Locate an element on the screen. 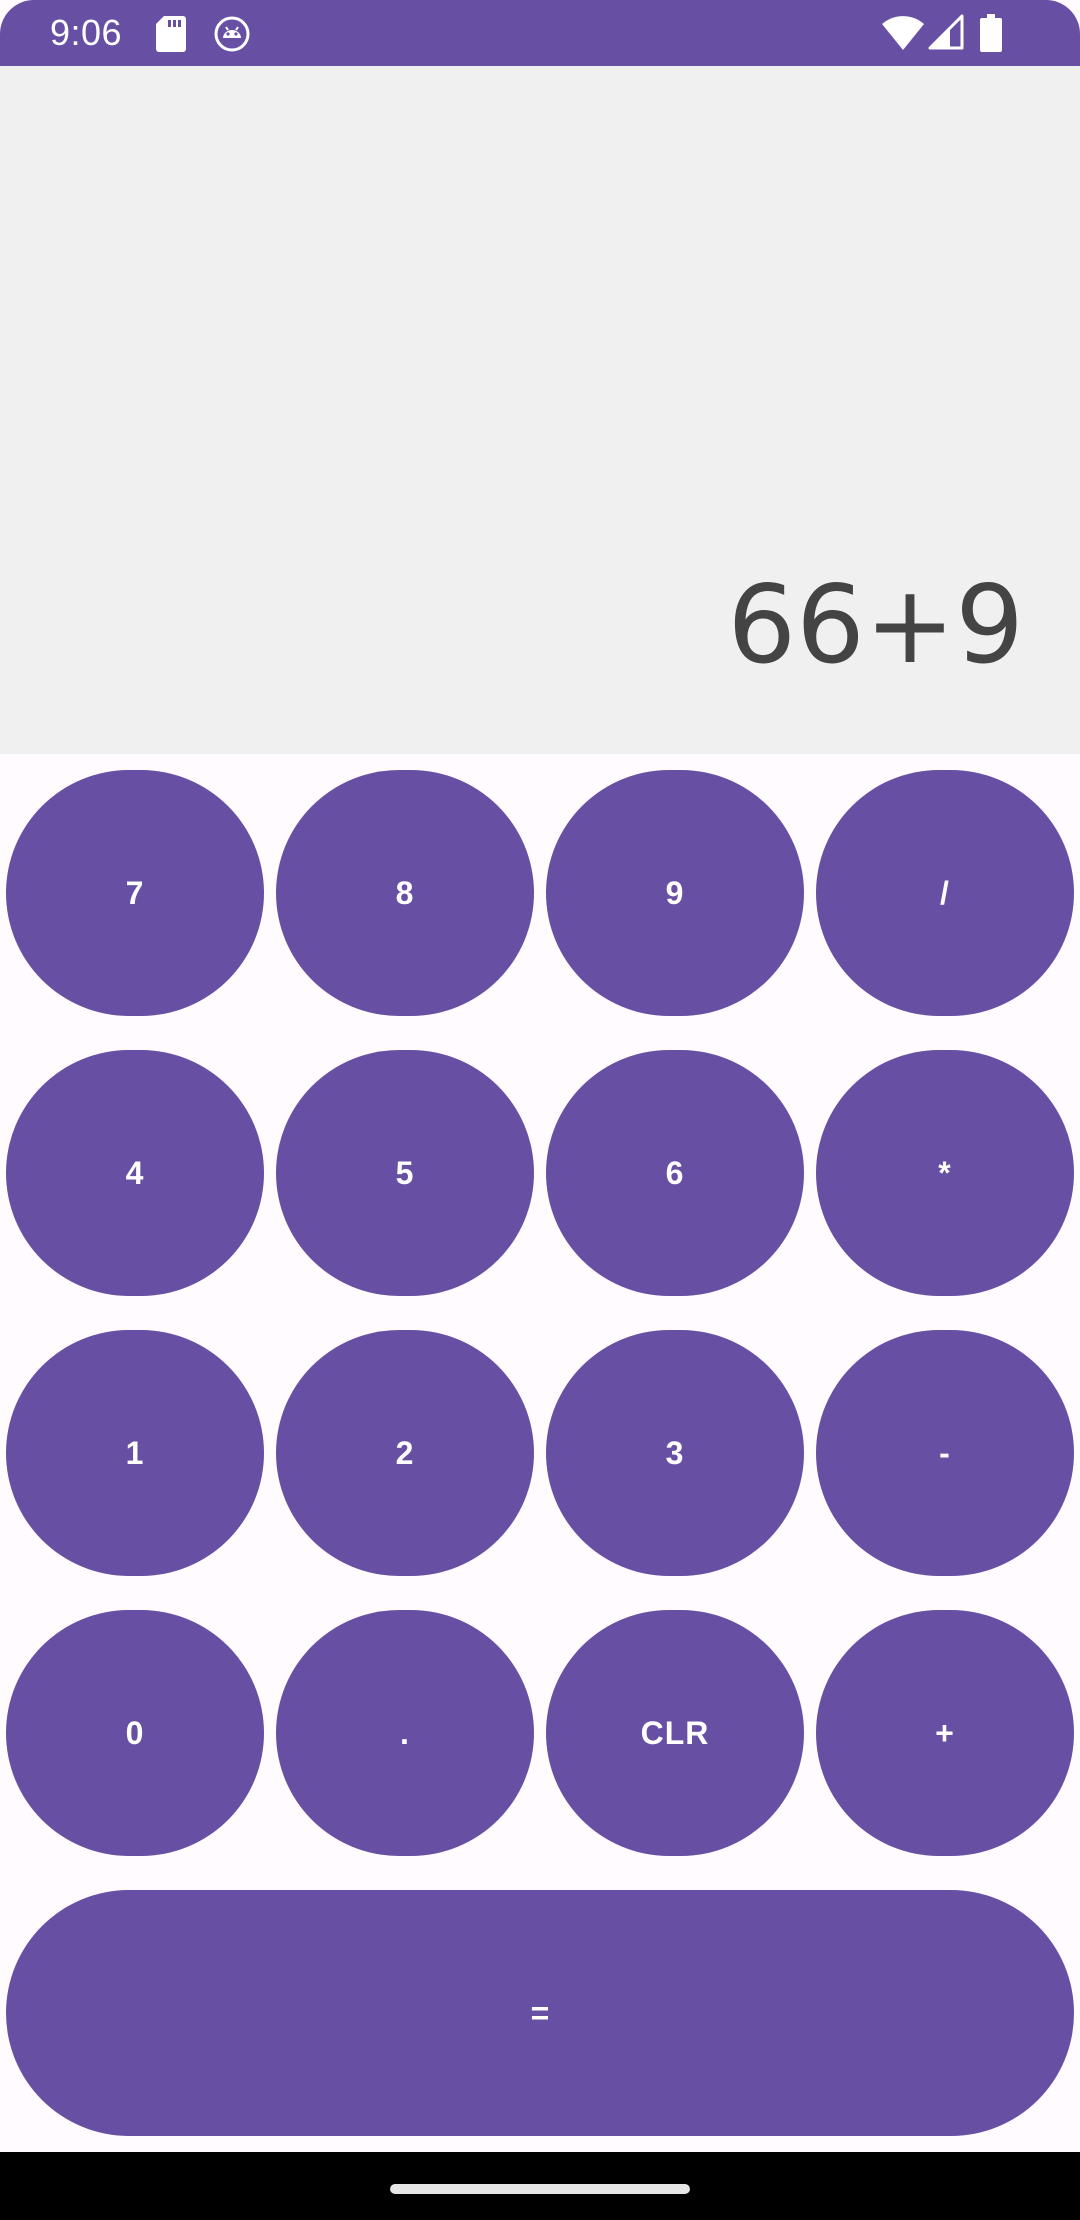 The height and width of the screenshot is (2220, 1080). divide-button: / is located at coordinates (945, 893).